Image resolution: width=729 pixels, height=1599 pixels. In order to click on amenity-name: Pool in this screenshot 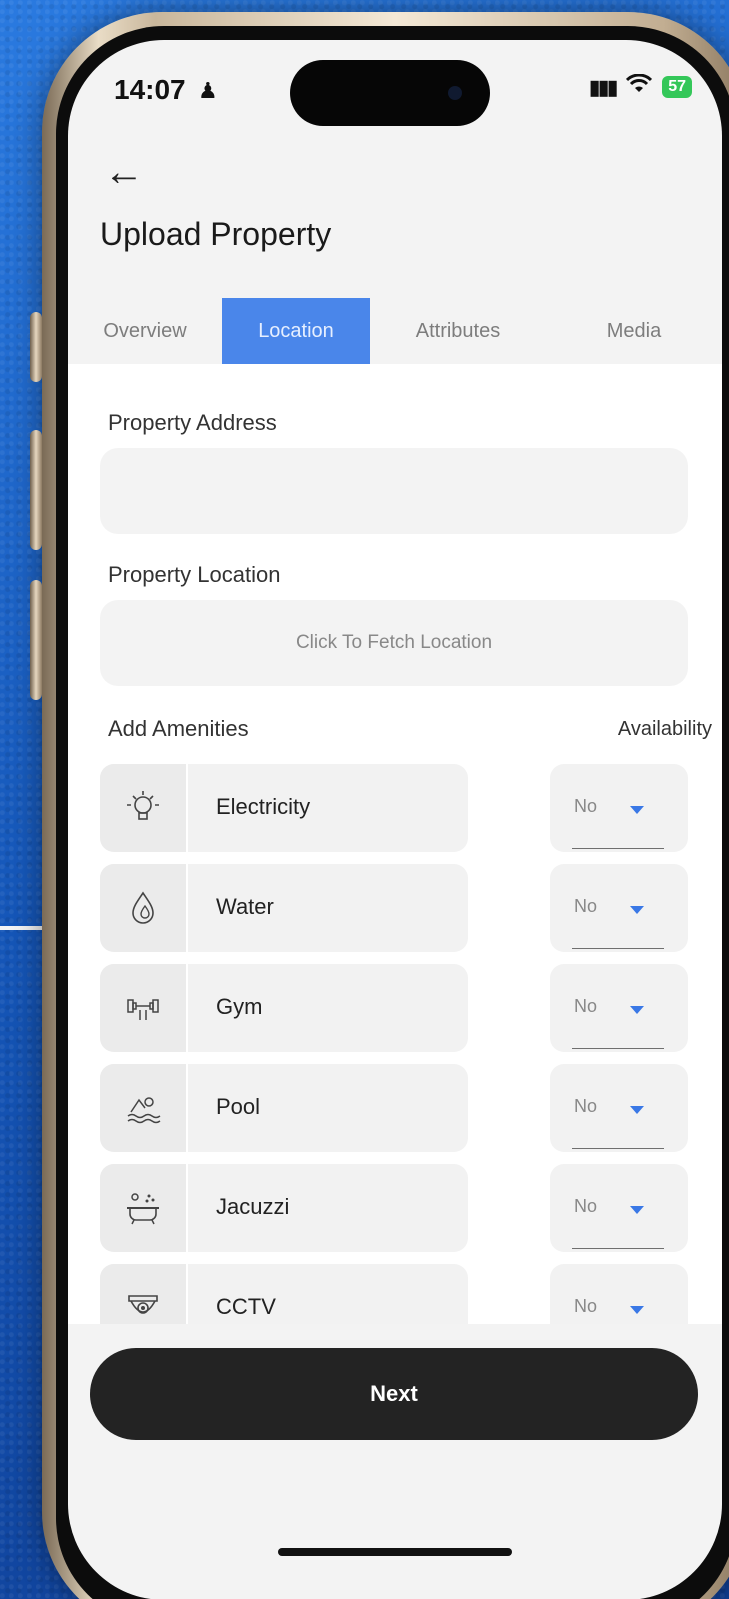, I will do `click(238, 1106)`.